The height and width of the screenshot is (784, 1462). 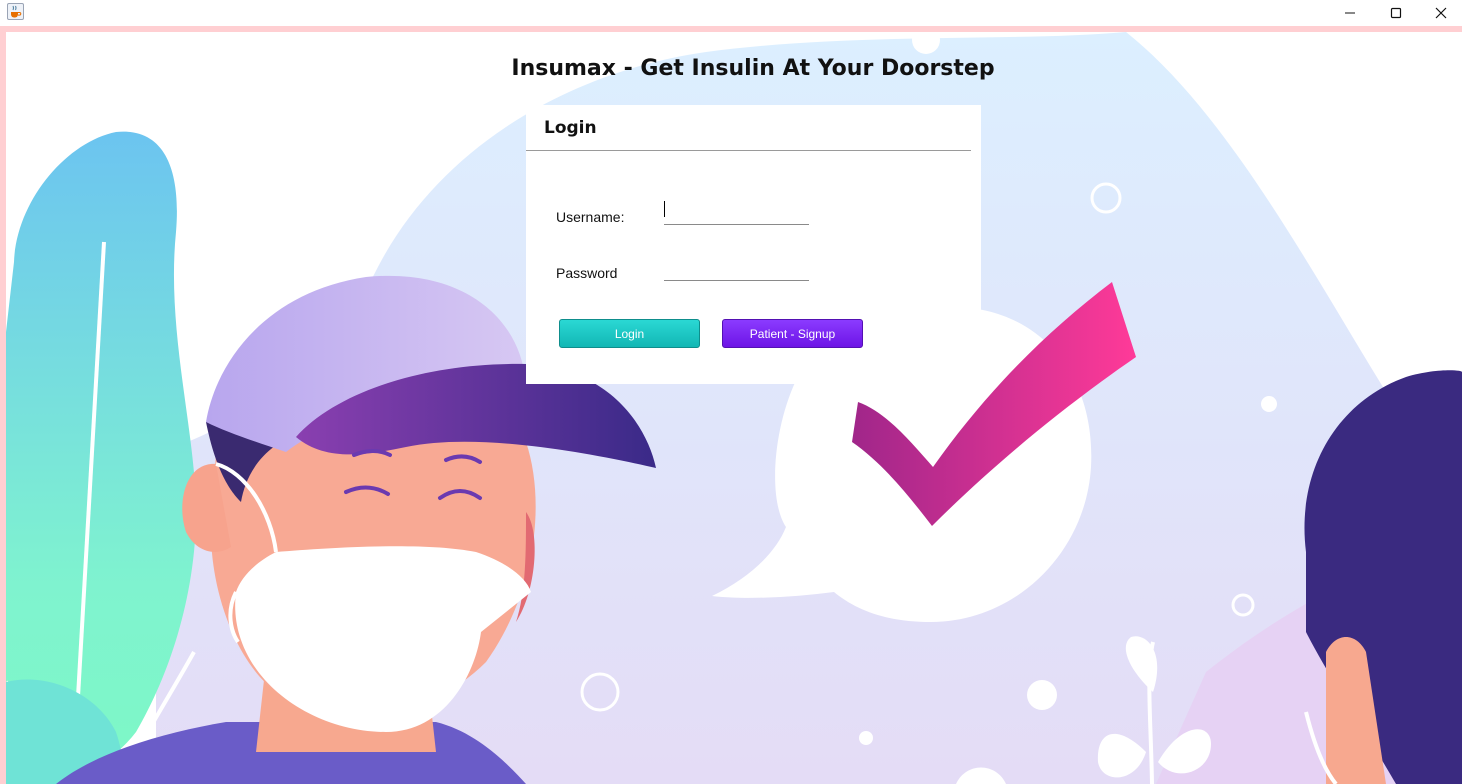 I want to click on window-titlebar, so click(x=731, y=13).